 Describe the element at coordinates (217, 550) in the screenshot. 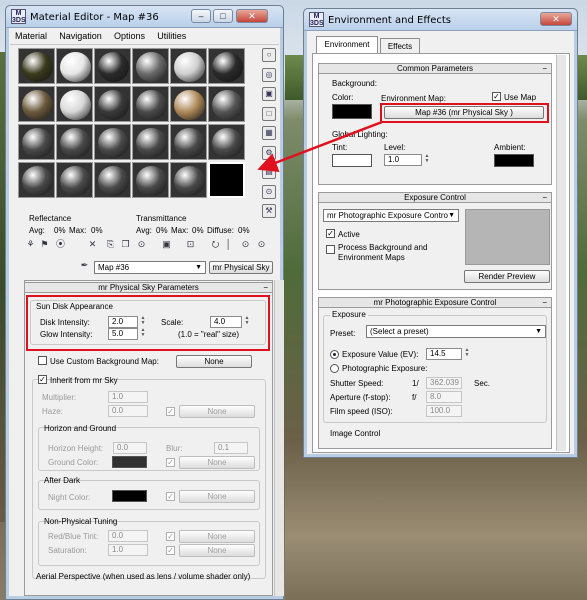

I see `saturation-map-button: None` at that location.